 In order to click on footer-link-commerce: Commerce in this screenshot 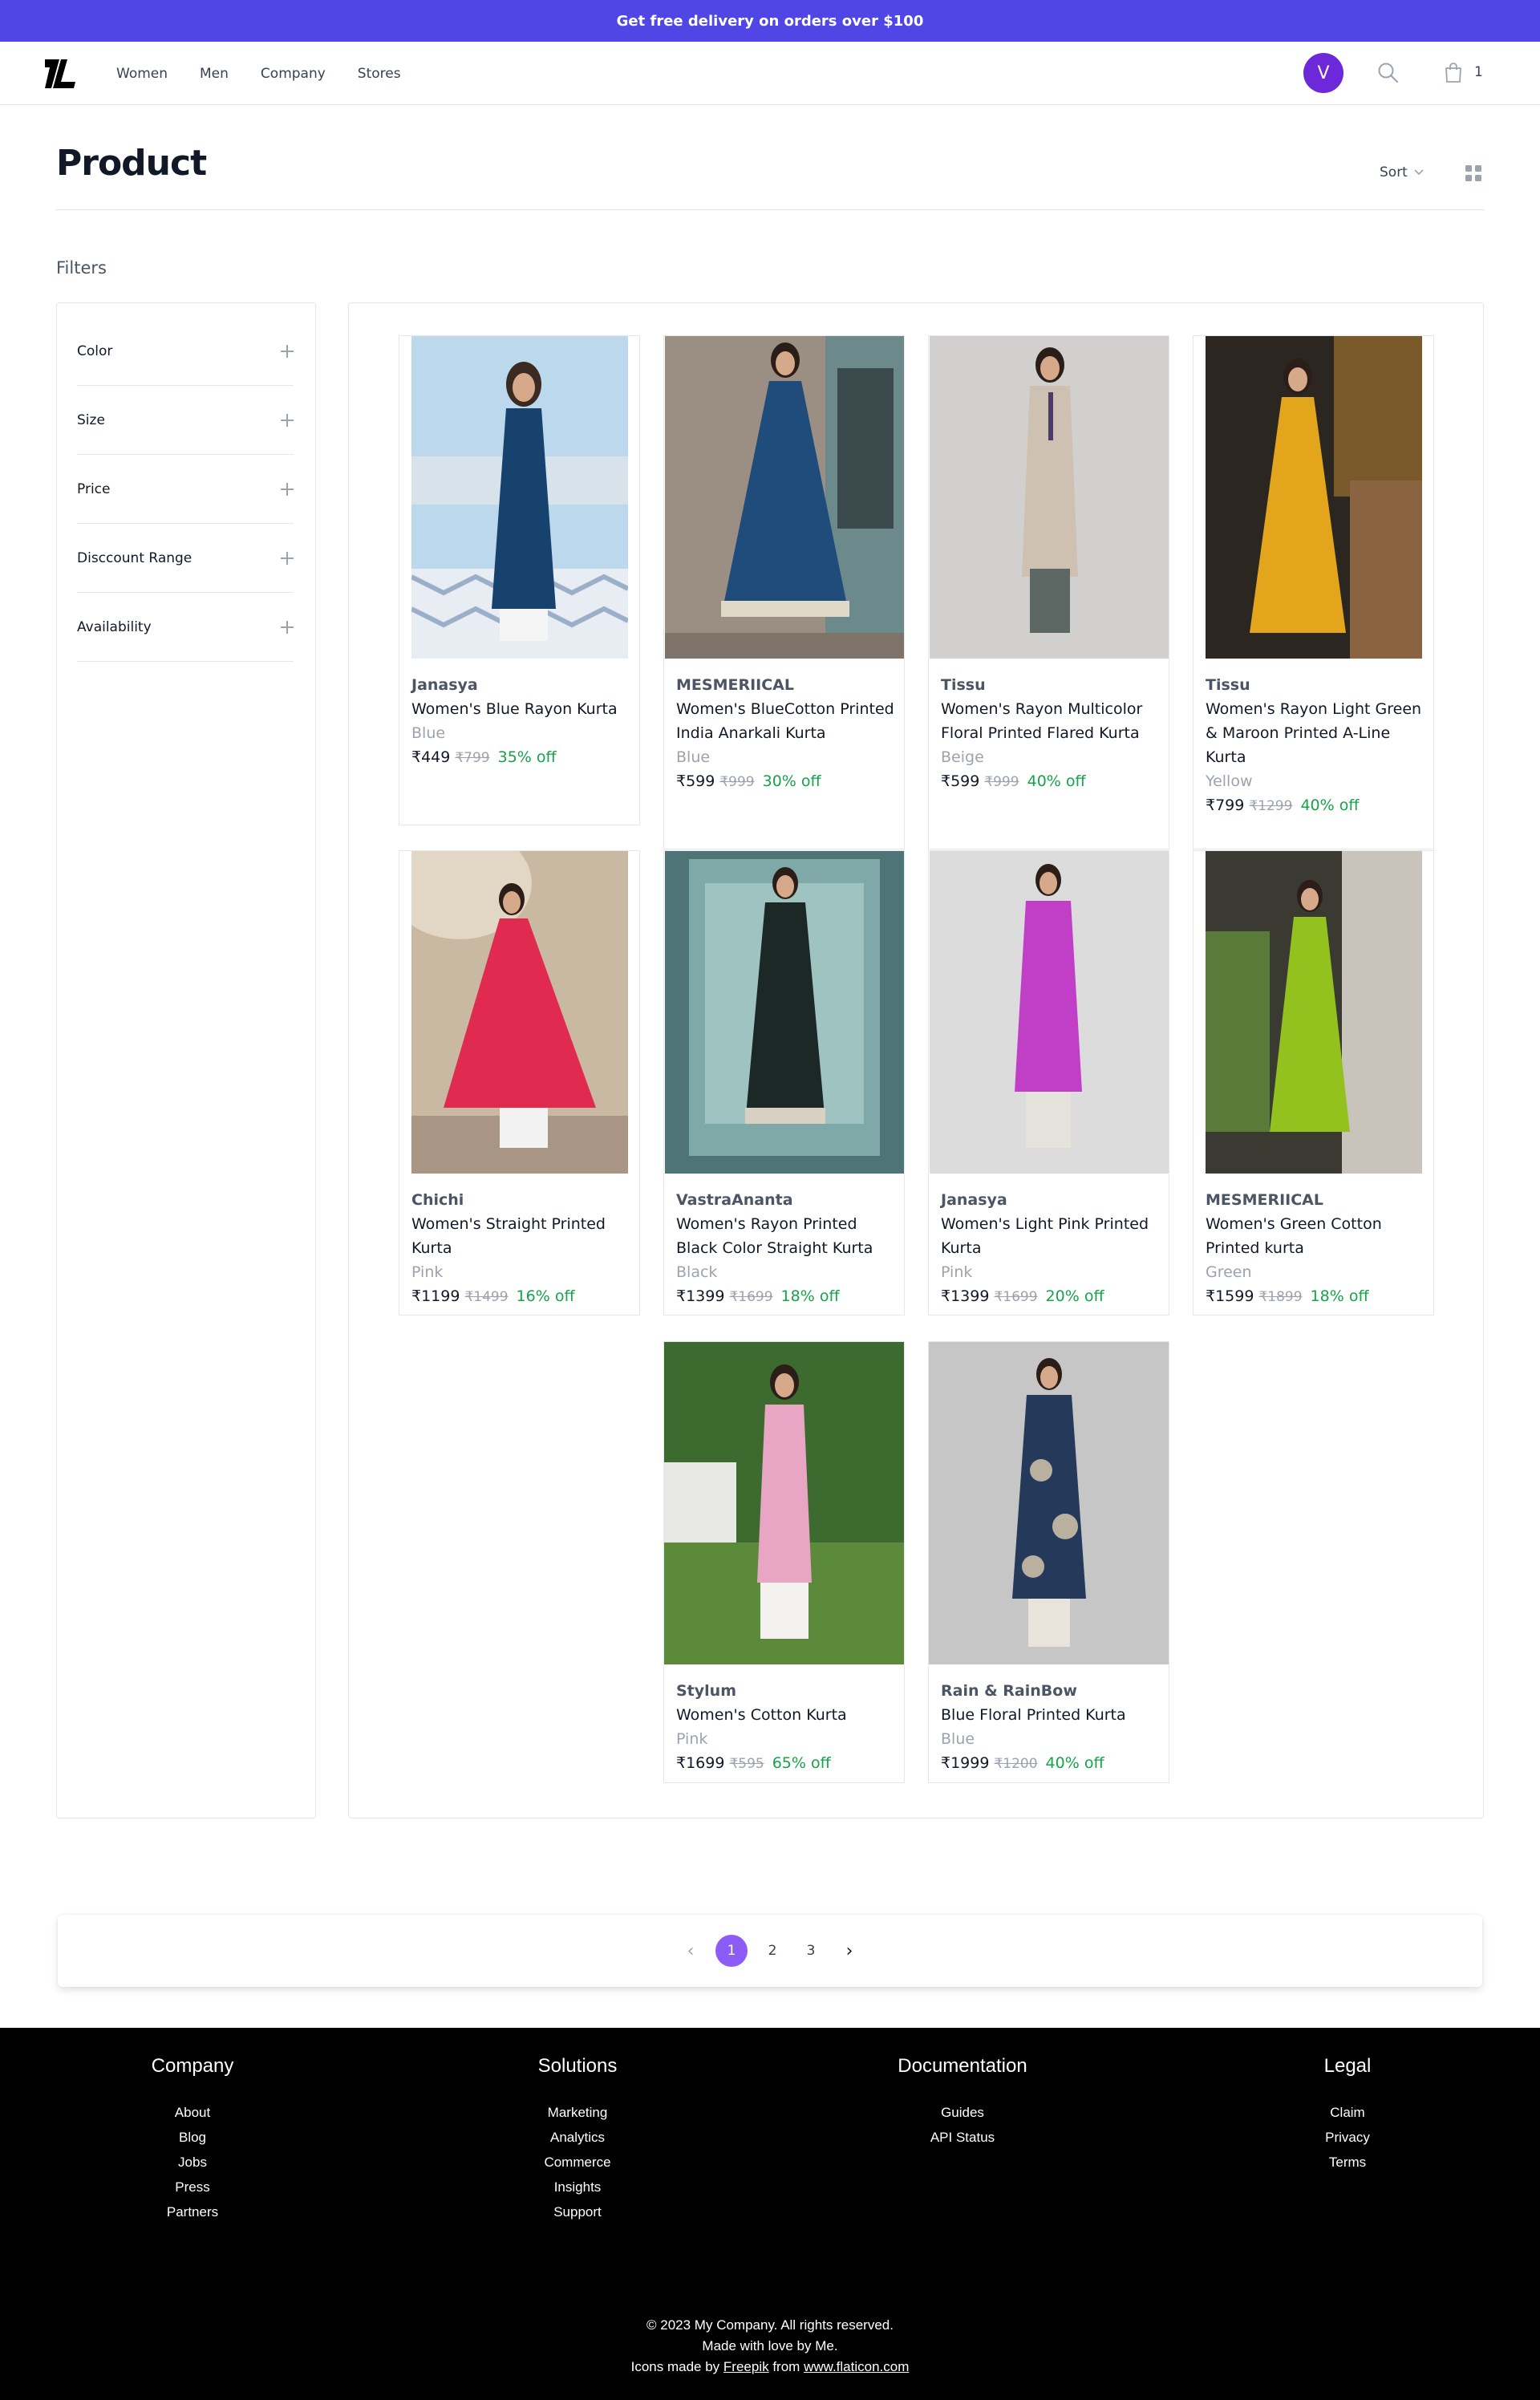, I will do `click(577, 2162)`.